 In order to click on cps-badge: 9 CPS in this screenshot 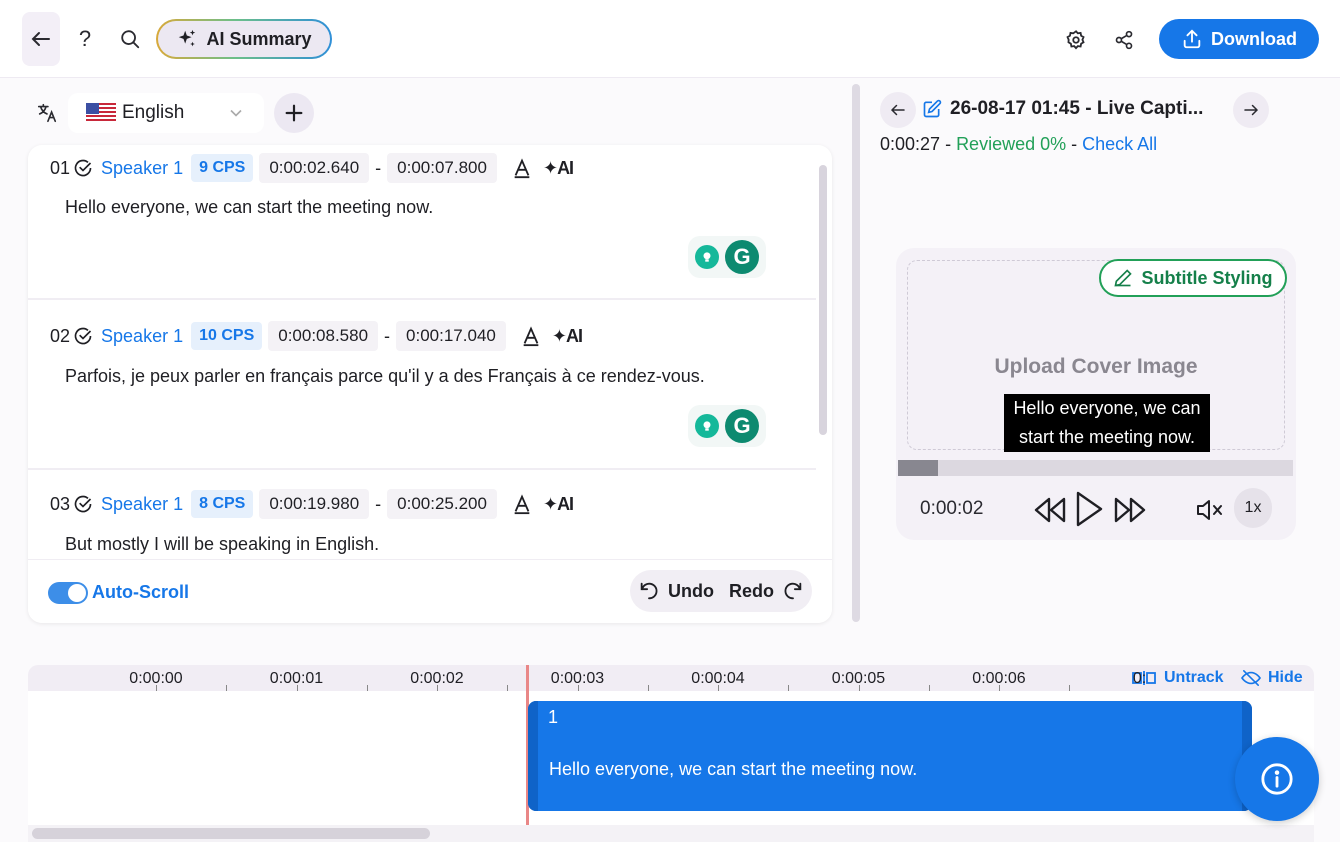, I will do `click(222, 168)`.